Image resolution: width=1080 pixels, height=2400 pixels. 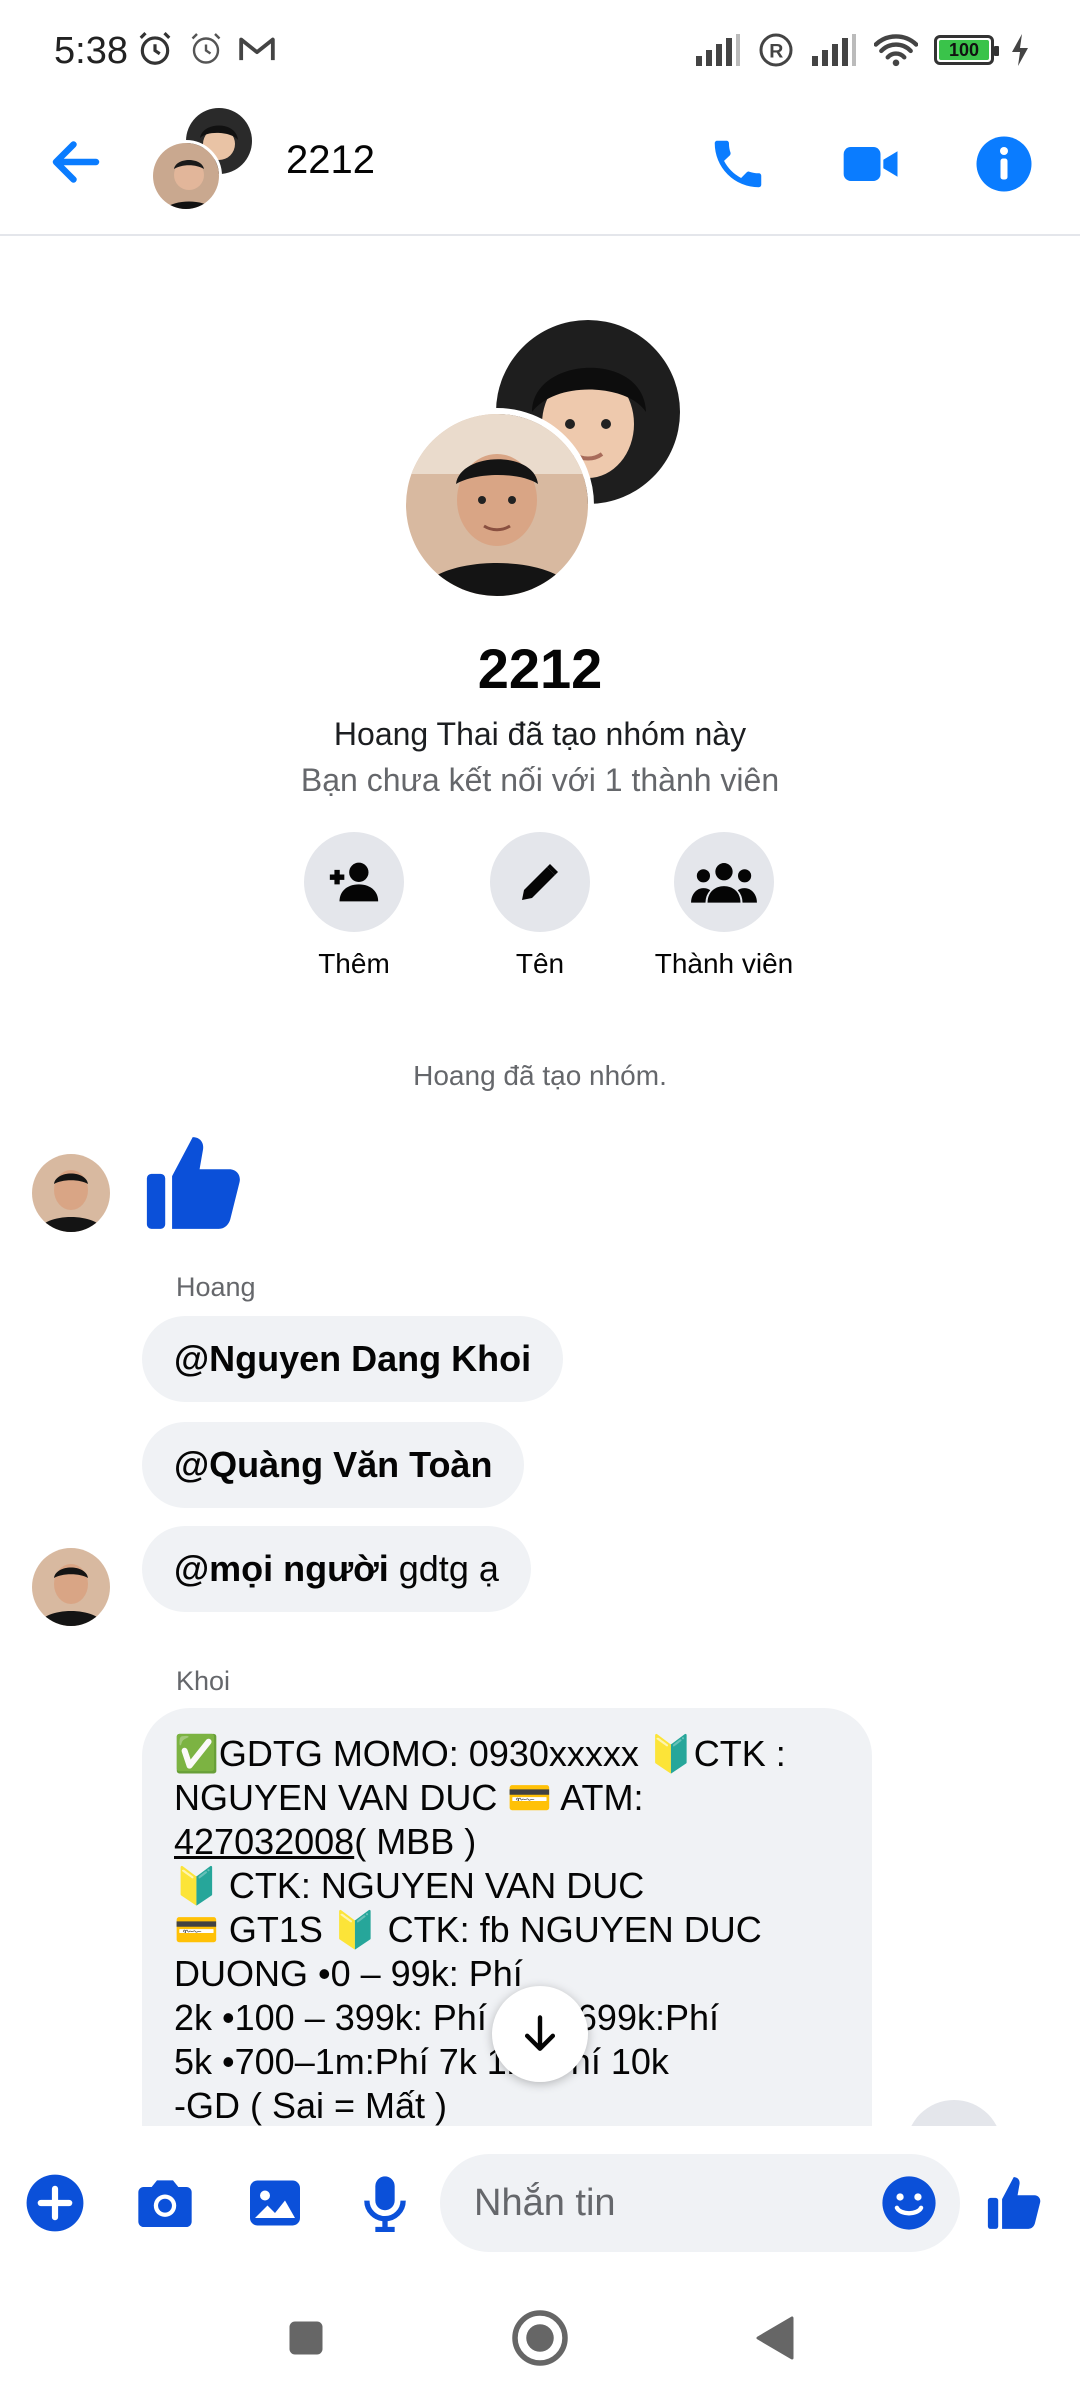 What do you see at coordinates (896, 50) in the screenshot?
I see `wifi-icon` at bounding box center [896, 50].